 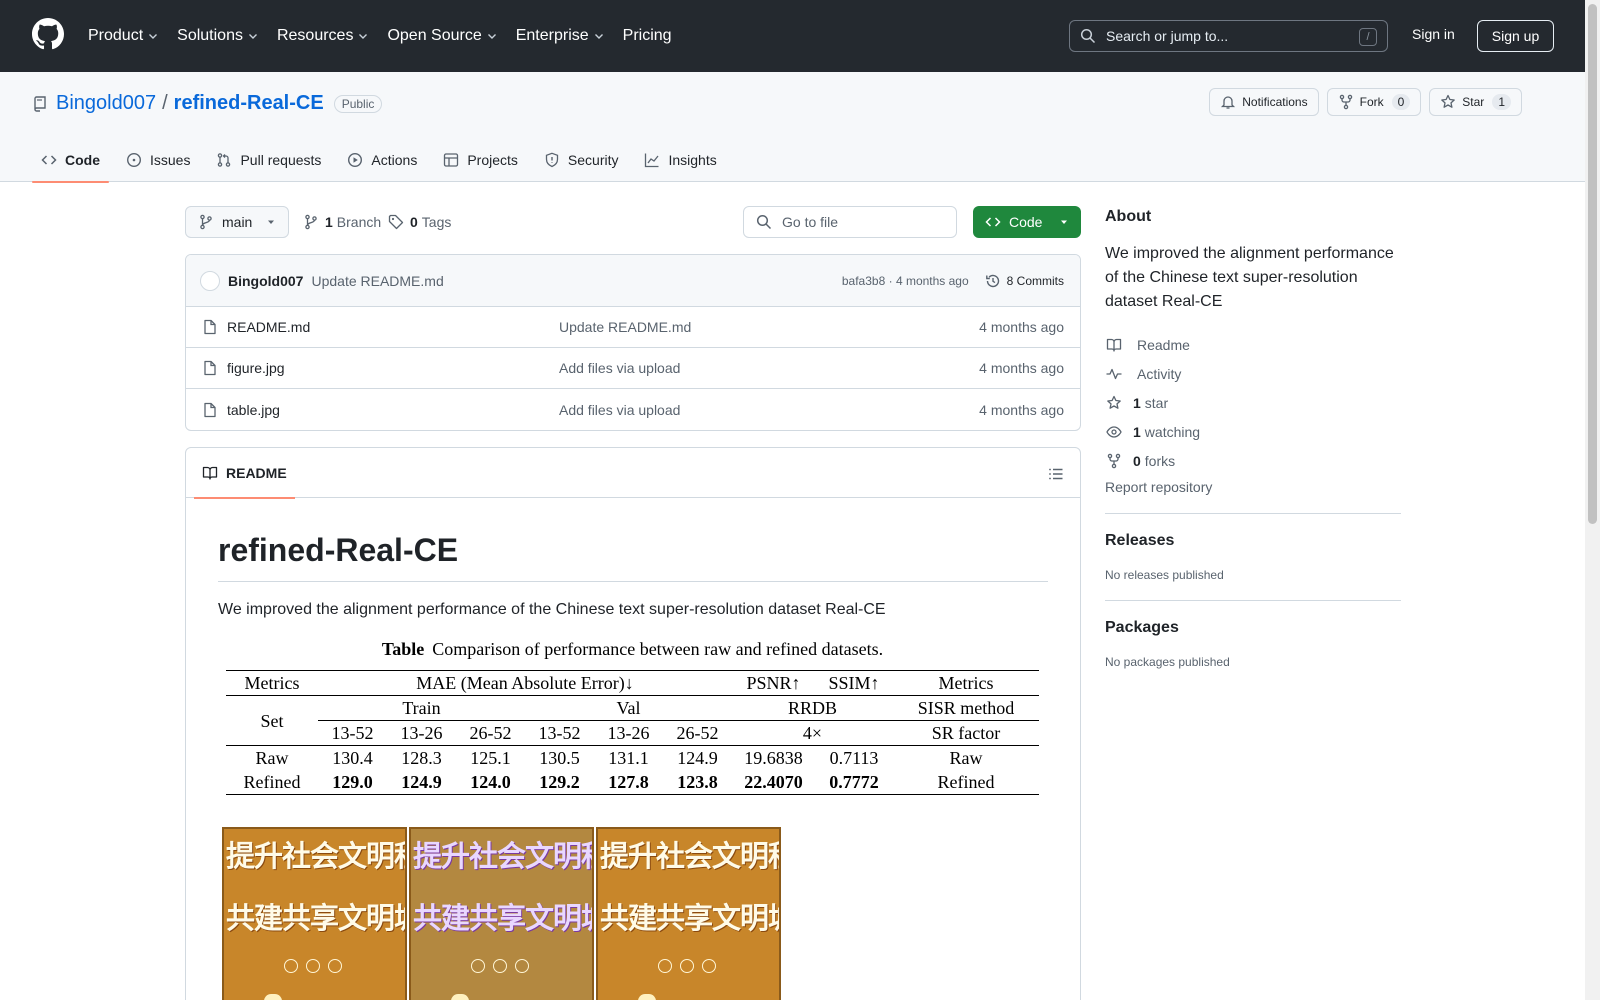 I want to click on graph-icon, so click(x=652, y=160).